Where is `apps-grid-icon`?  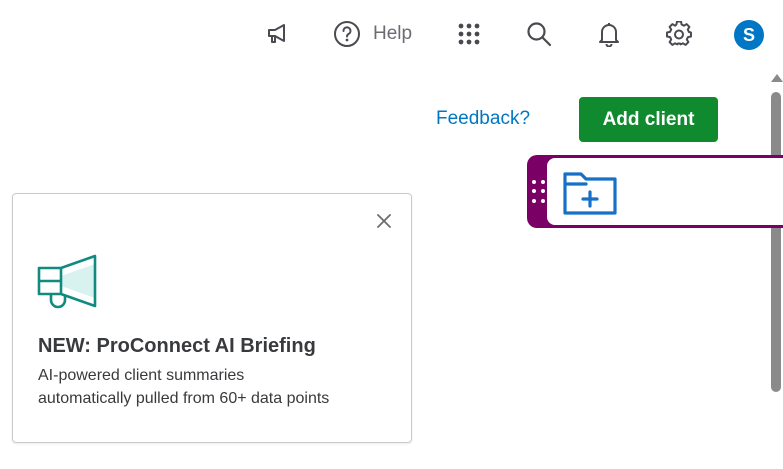 apps-grid-icon is located at coordinates (469, 34).